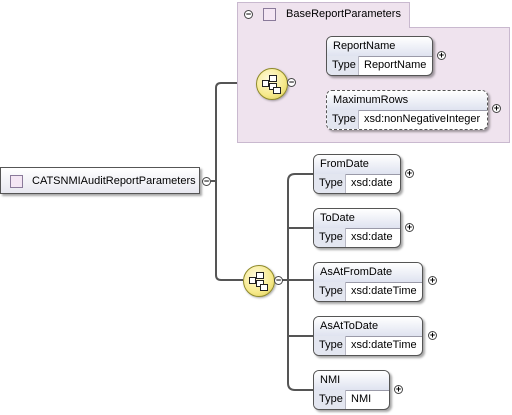 This screenshot has width=512, height=415. I want to click on element-name: ToDate, so click(357, 219).